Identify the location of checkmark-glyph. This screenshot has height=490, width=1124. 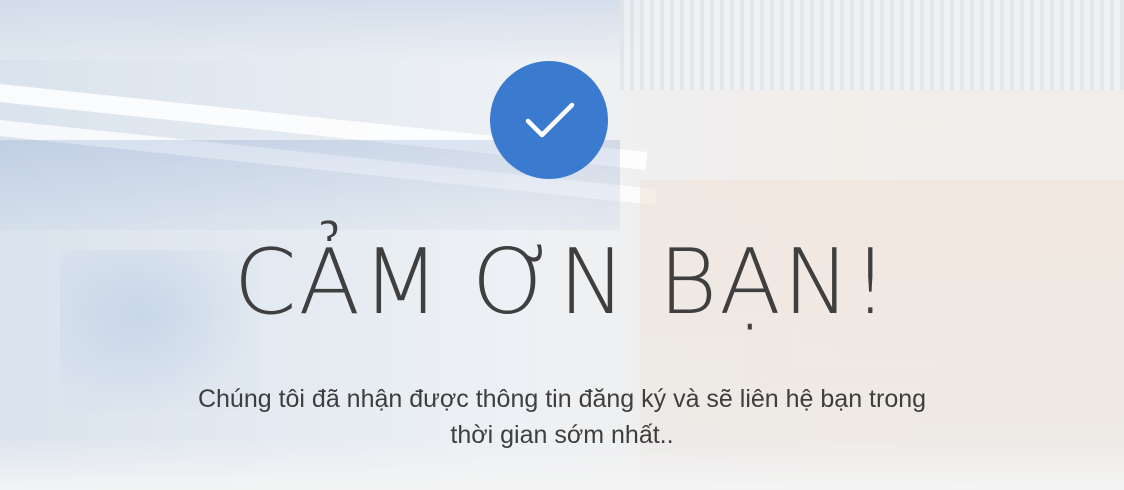
(550, 120).